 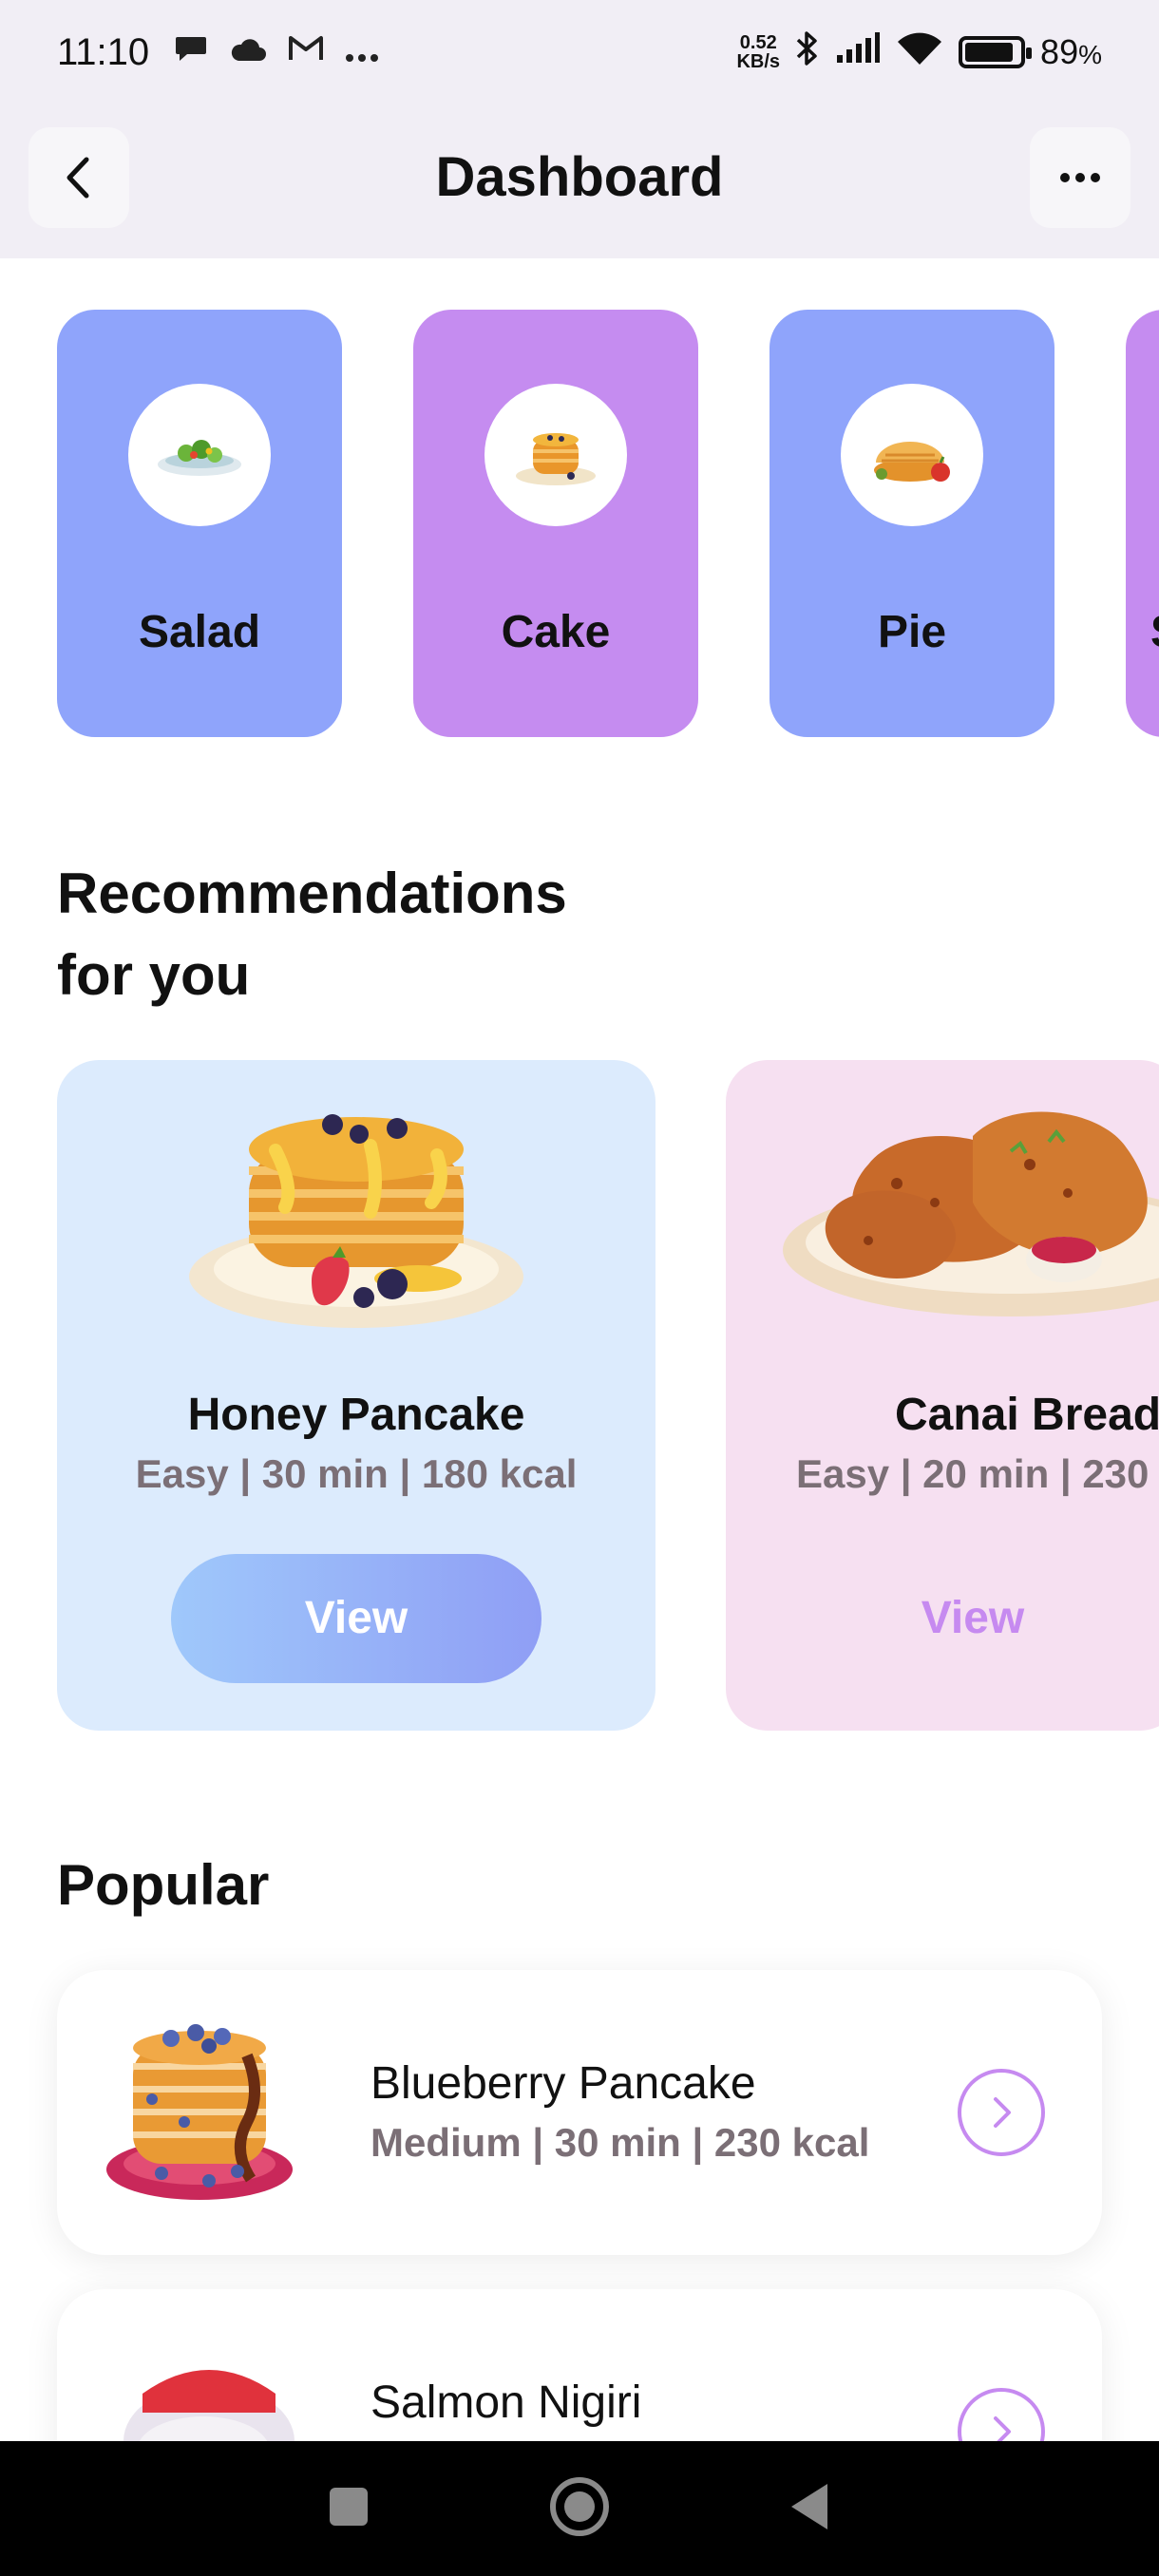 I want to click on pie-icon, so click(x=912, y=455).